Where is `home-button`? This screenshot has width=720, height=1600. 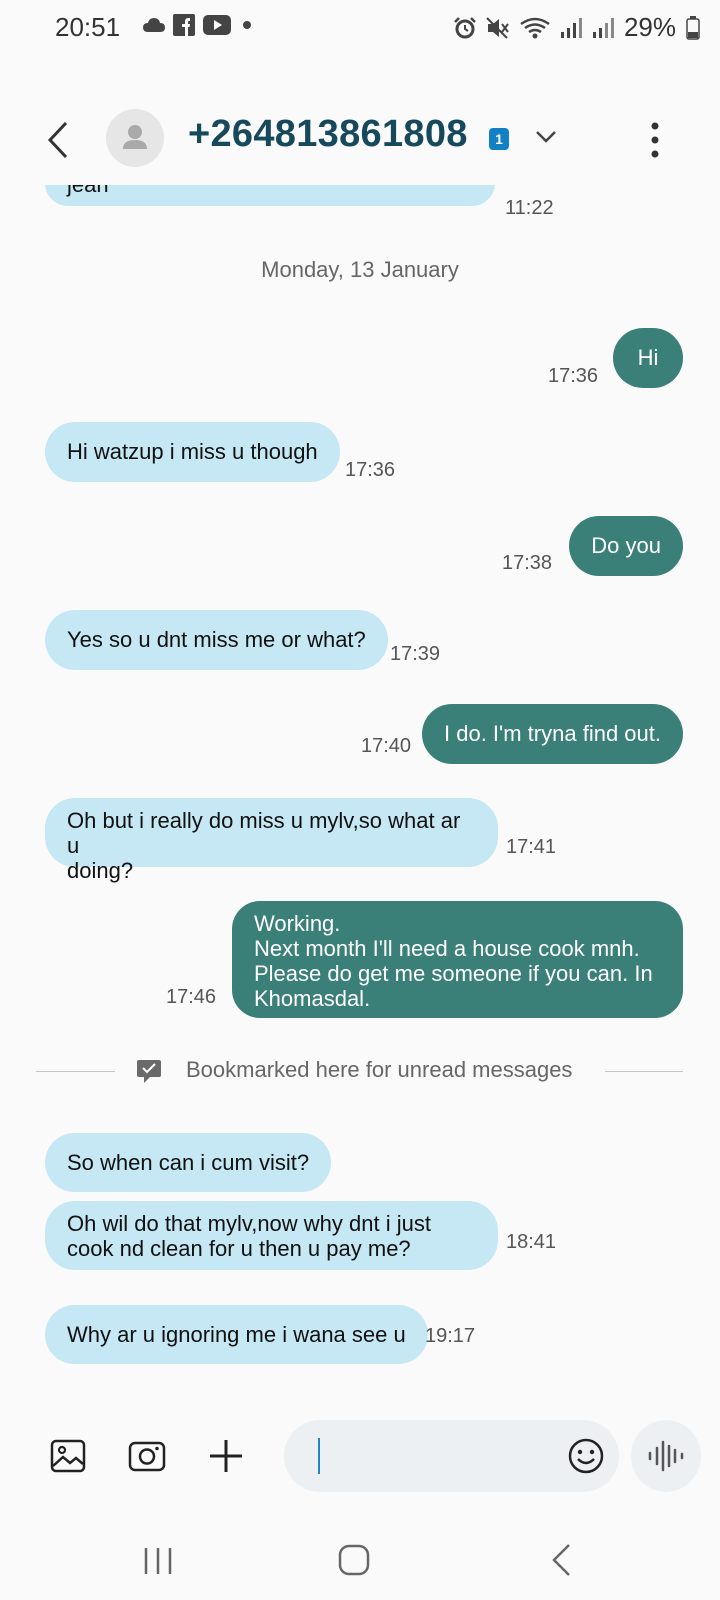
home-button is located at coordinates (354, 1560).